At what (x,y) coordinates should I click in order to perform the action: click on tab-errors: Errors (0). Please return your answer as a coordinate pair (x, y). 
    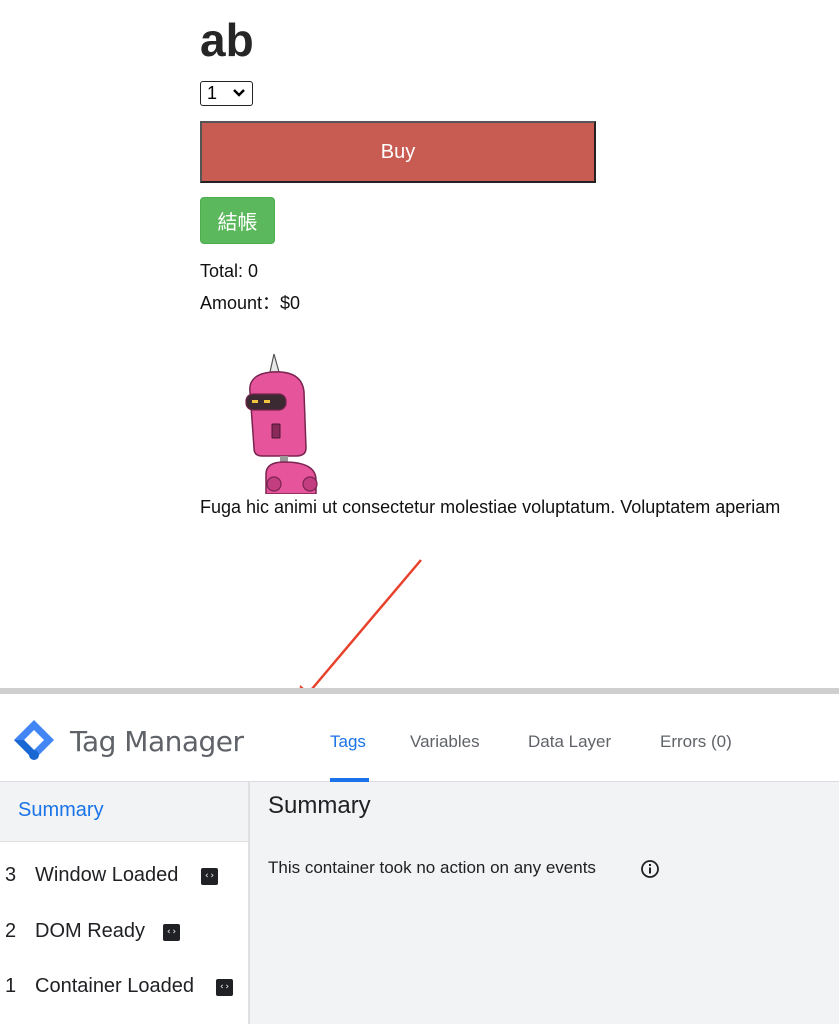
    Looking at the image, I should click on (696, 742).